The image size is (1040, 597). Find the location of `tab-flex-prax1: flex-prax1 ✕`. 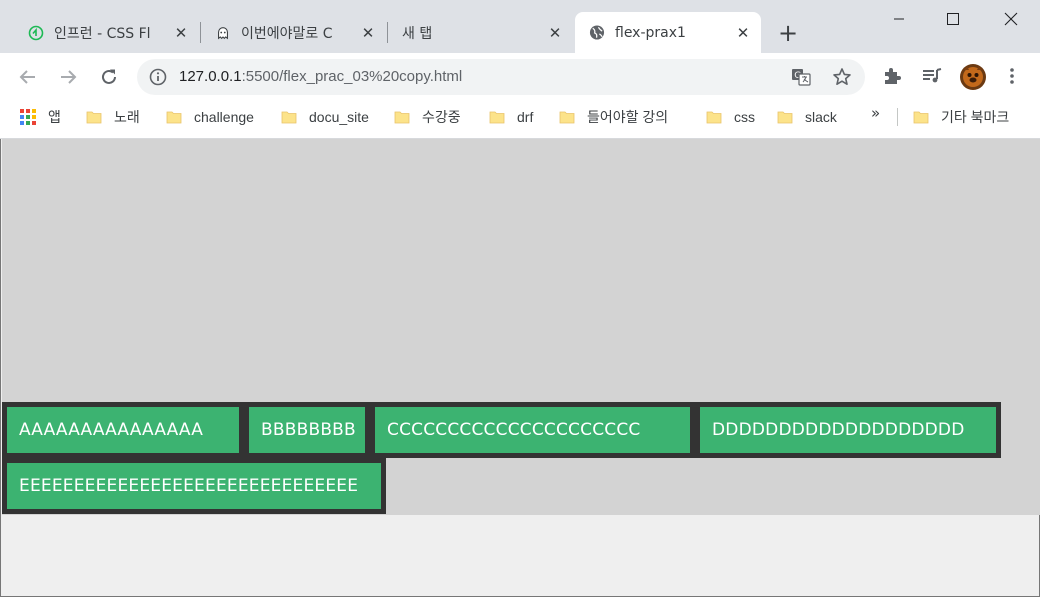

tab-flex-prax1: flex-prax1 ✕ is located at coordinates (668, 32).